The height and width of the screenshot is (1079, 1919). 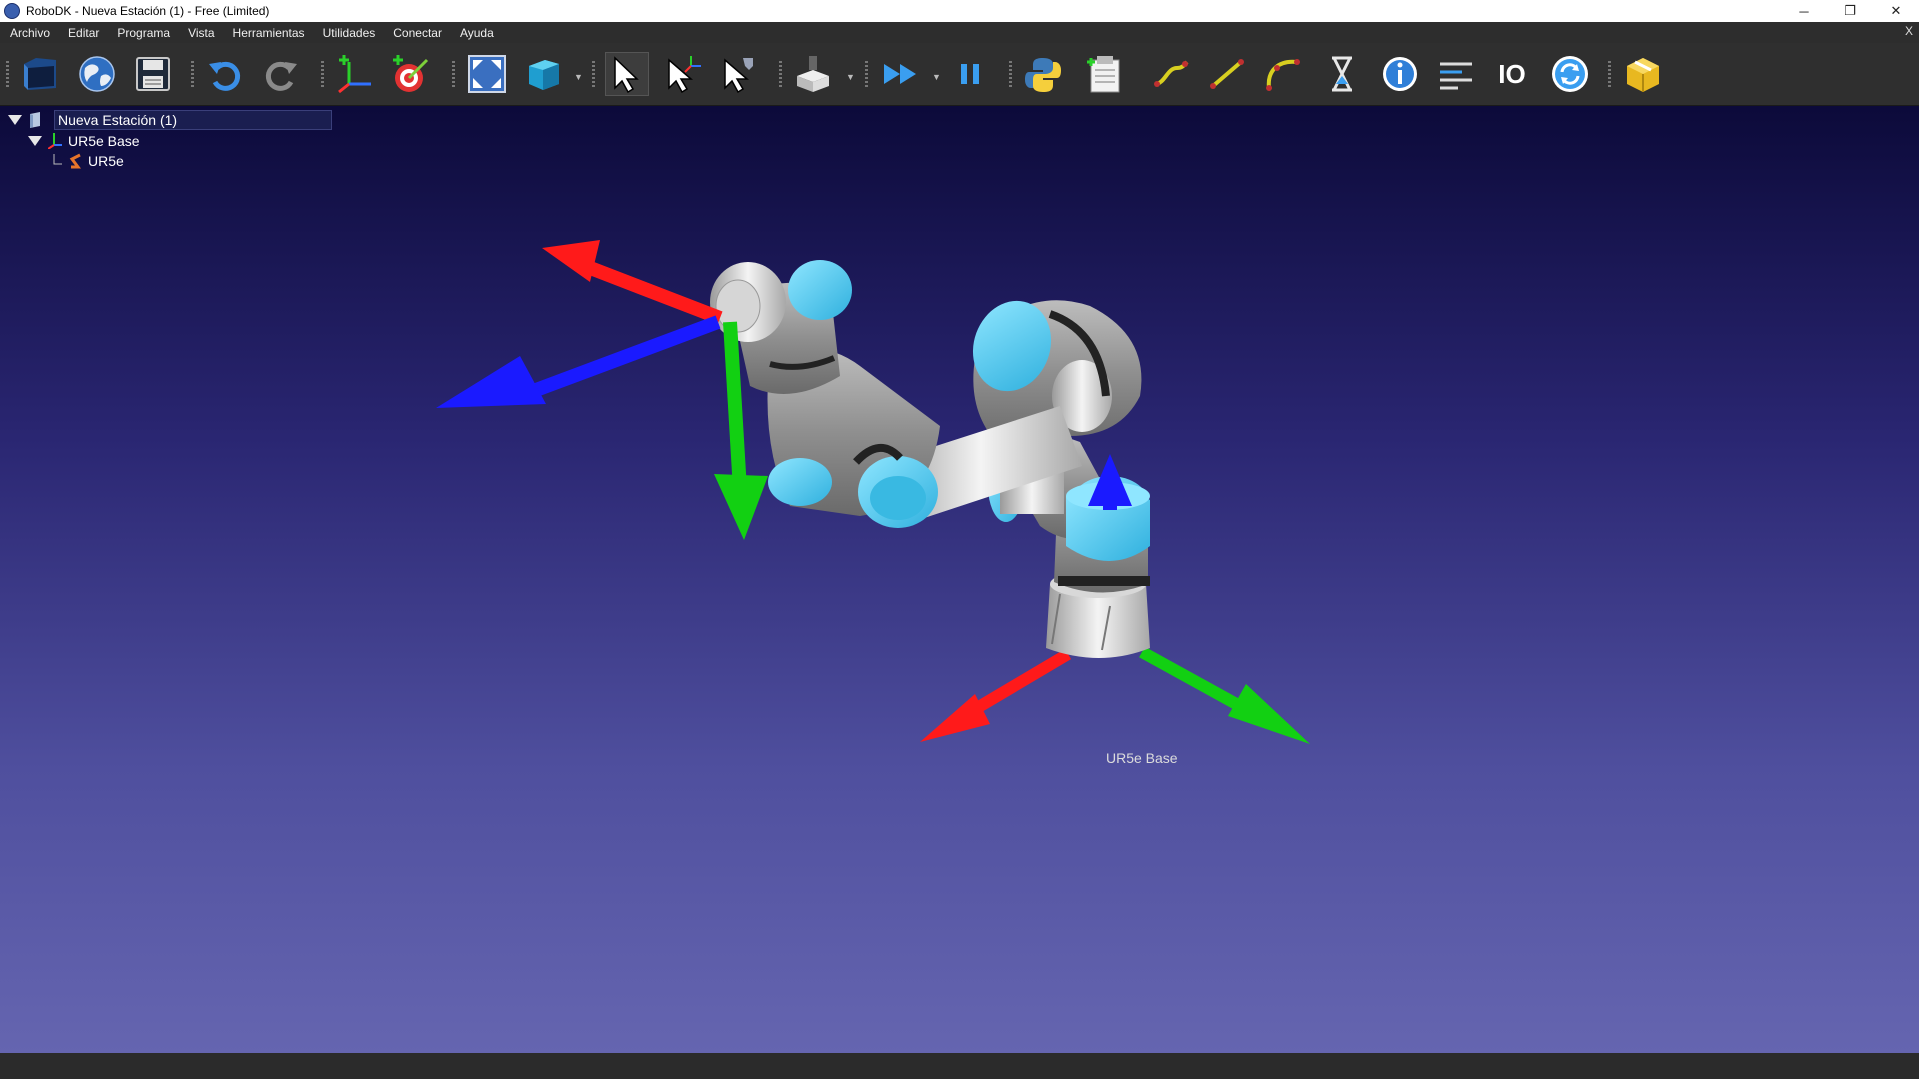 What do you see at coordinates (1909, 31) in the screenshot?
I see `close-document-button: X` at bounding box center [1909, 31].